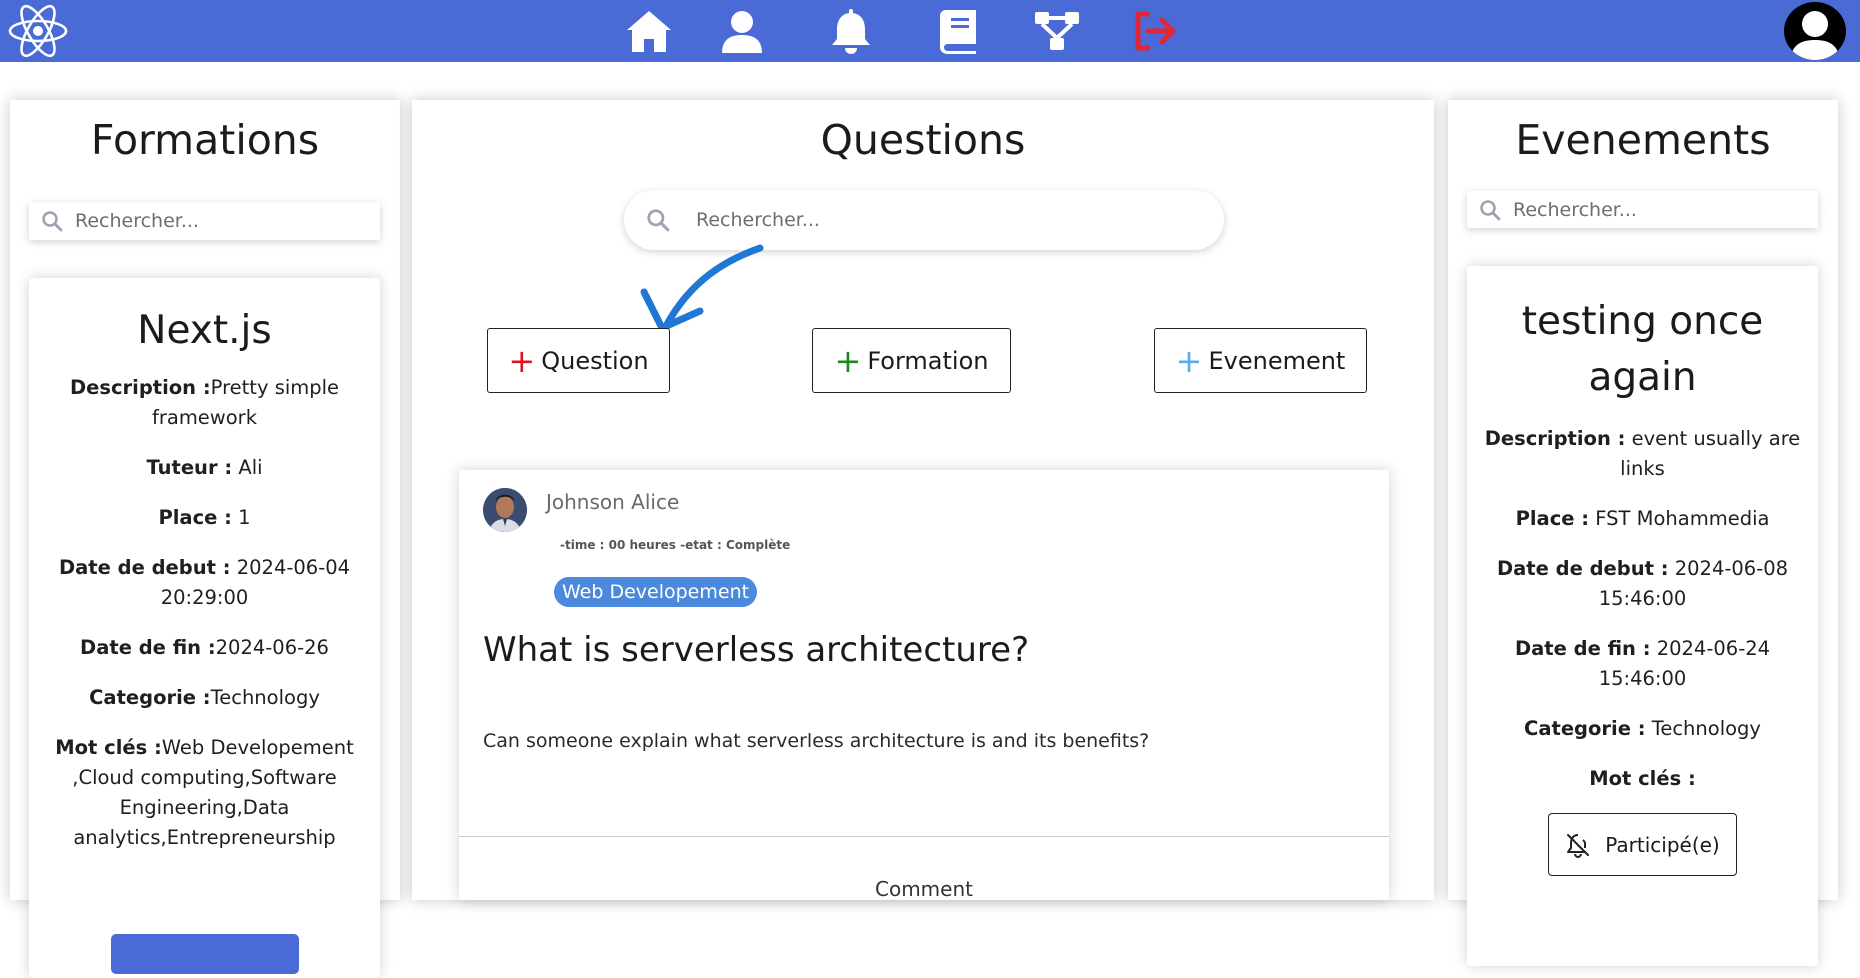 The image size is (1860, 978). What do you see at coordinates (924, 889) in the screenshot?
I see `comment-button: Comment` at bounding box center [924, 889].